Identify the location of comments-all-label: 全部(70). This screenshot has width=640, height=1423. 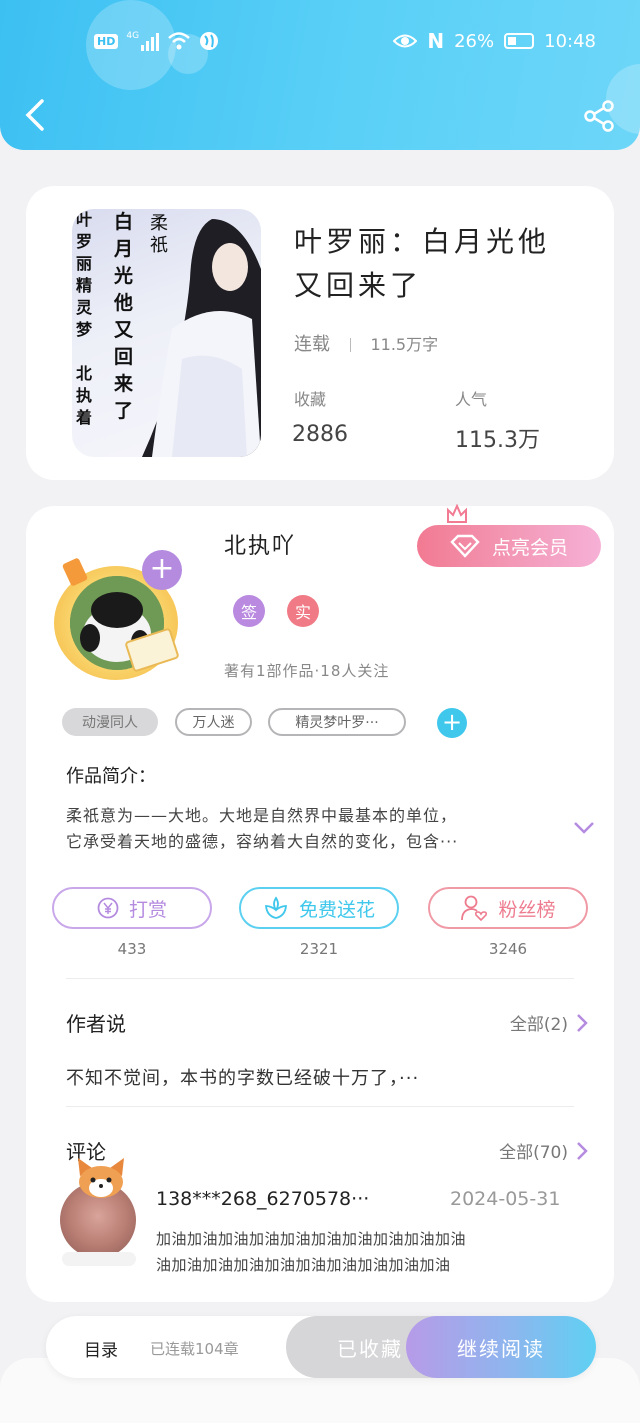
(533, 1153).